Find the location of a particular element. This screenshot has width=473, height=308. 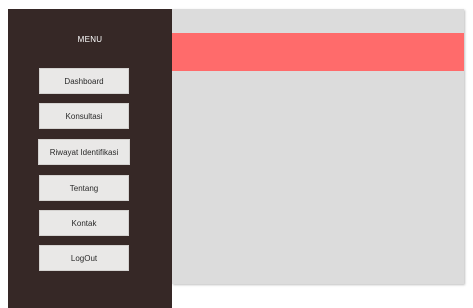

tentang-button: Tentang is located at coordinates (84, 188).